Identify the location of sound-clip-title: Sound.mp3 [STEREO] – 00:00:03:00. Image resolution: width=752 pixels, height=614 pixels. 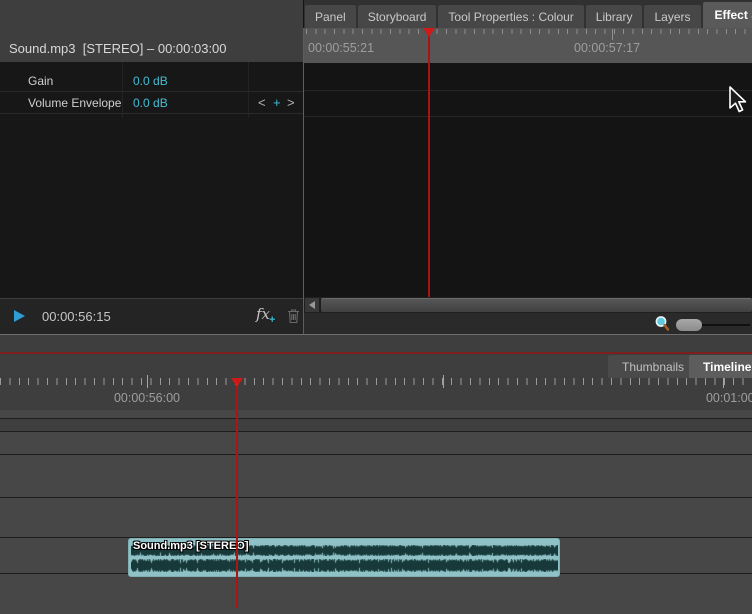
(118, 48).